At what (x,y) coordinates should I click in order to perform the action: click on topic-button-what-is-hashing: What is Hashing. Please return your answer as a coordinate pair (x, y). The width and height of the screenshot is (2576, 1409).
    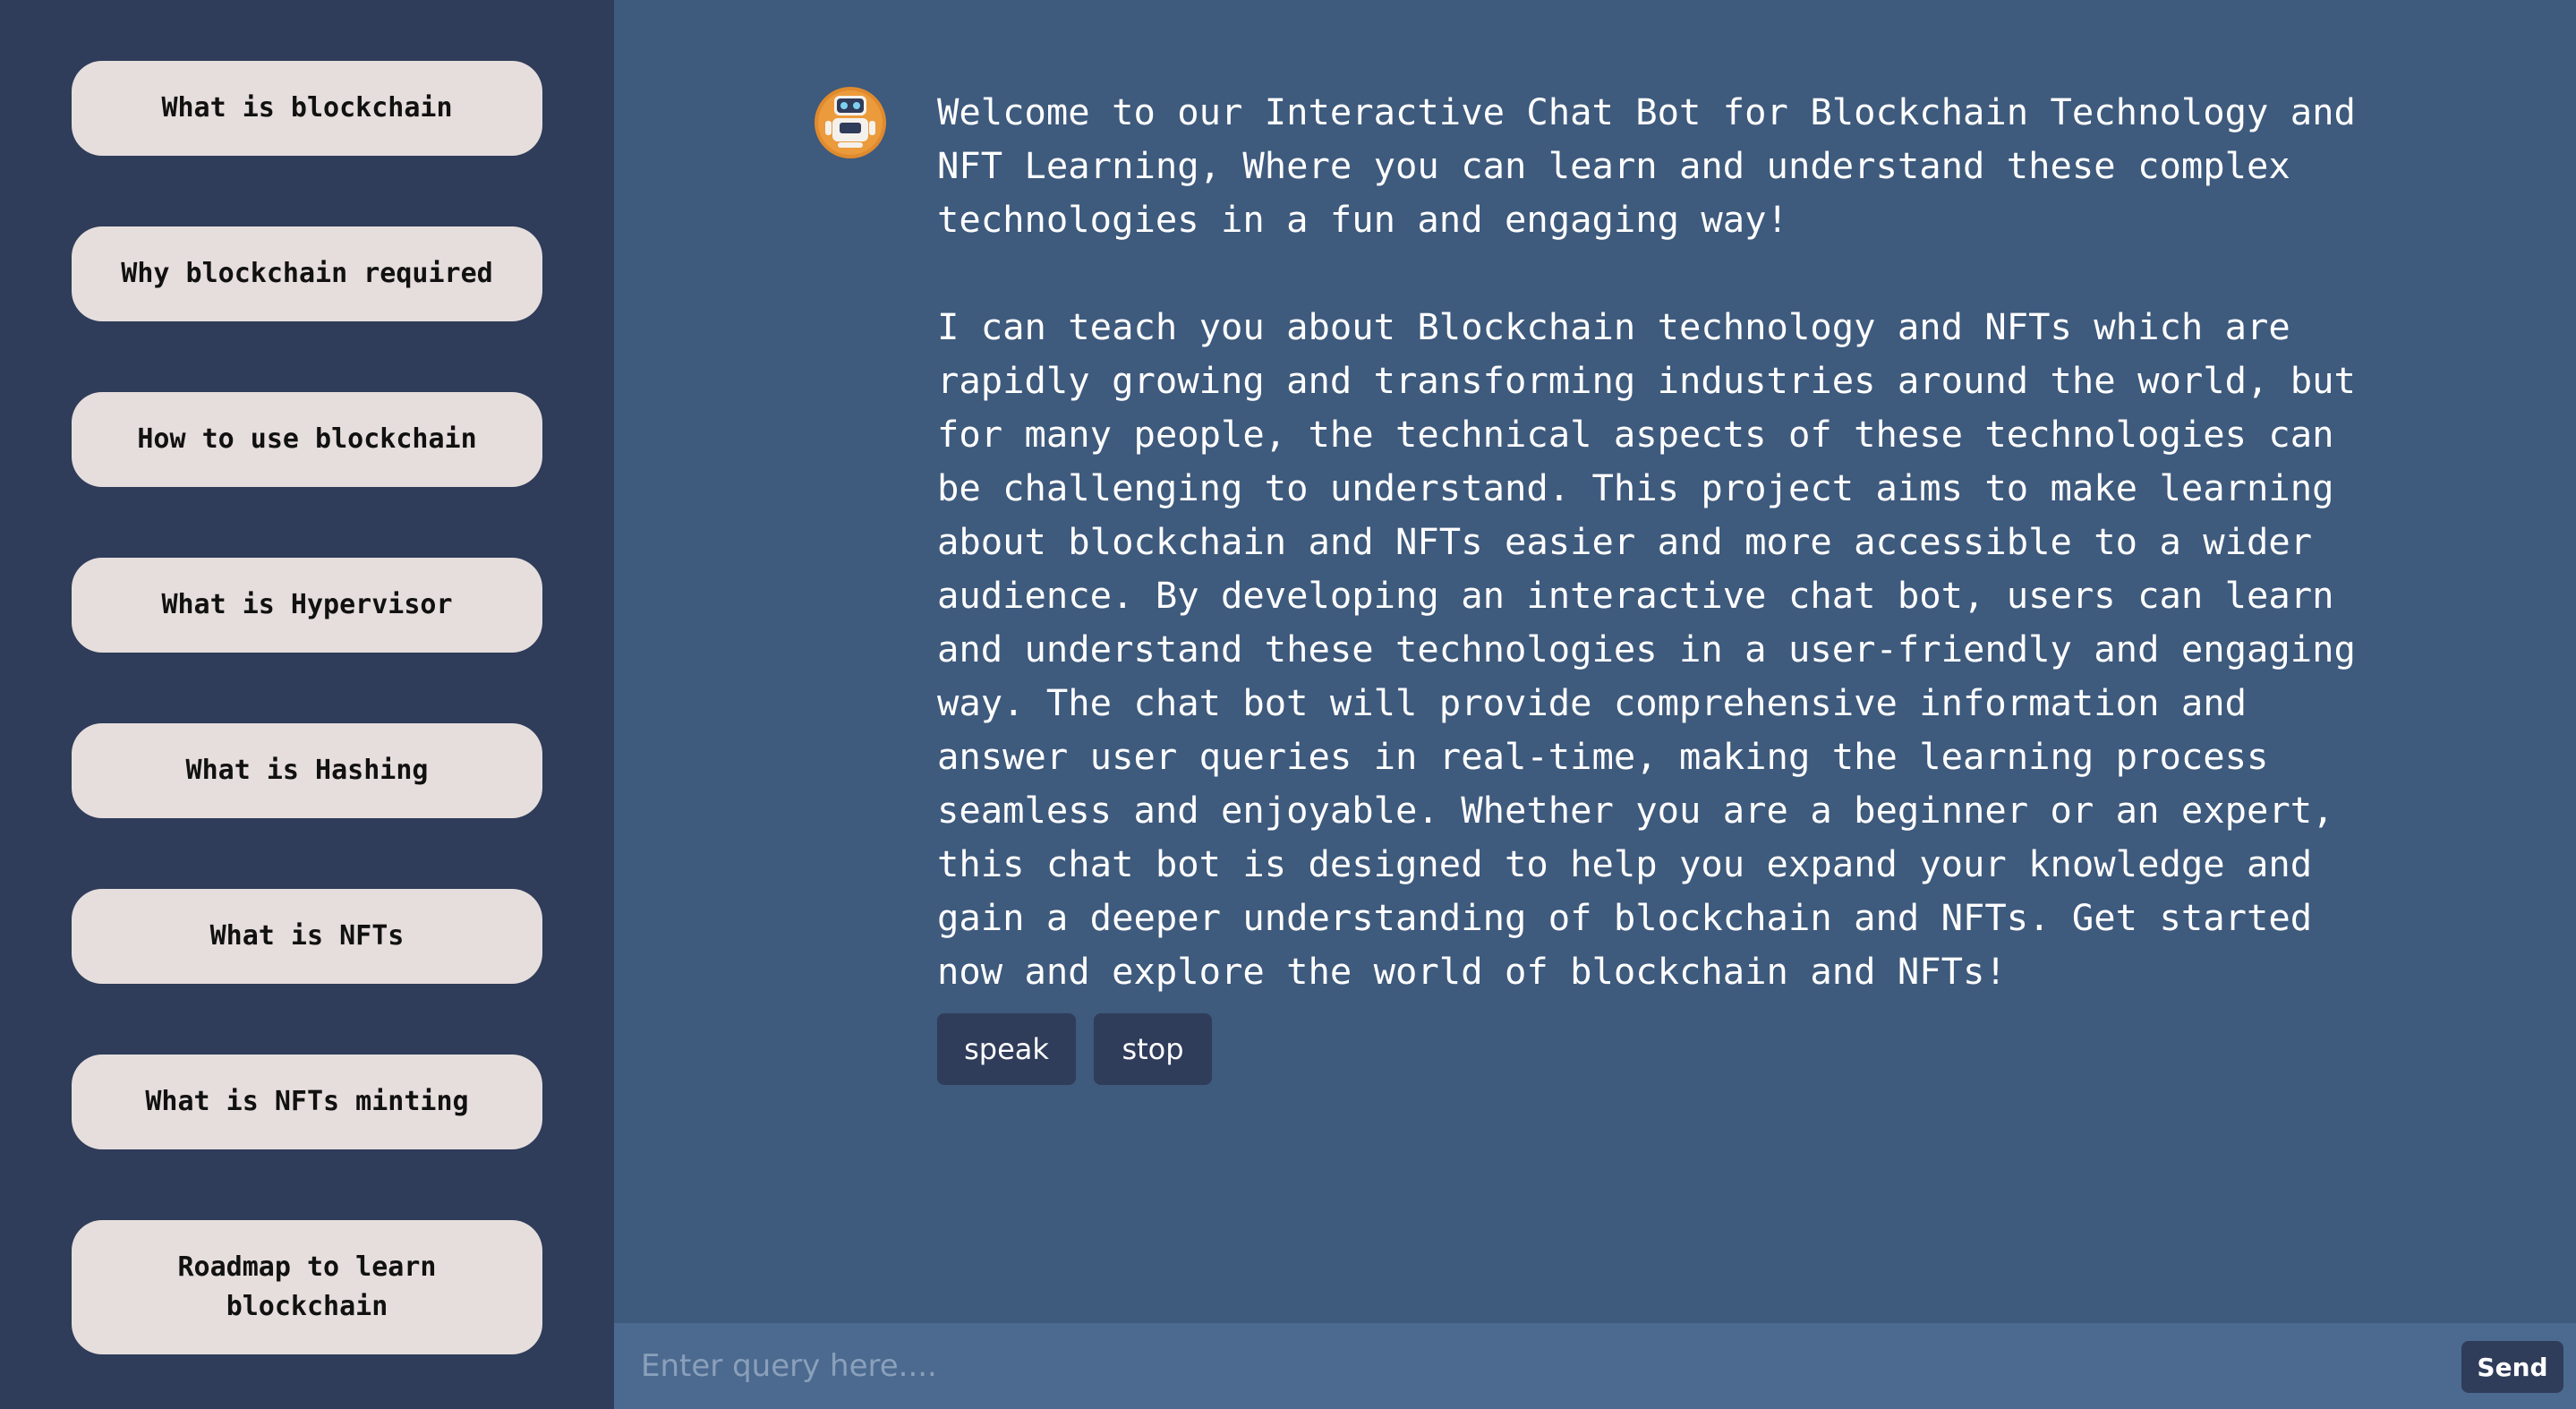
    Looking at the image, I should click on (307, 771).